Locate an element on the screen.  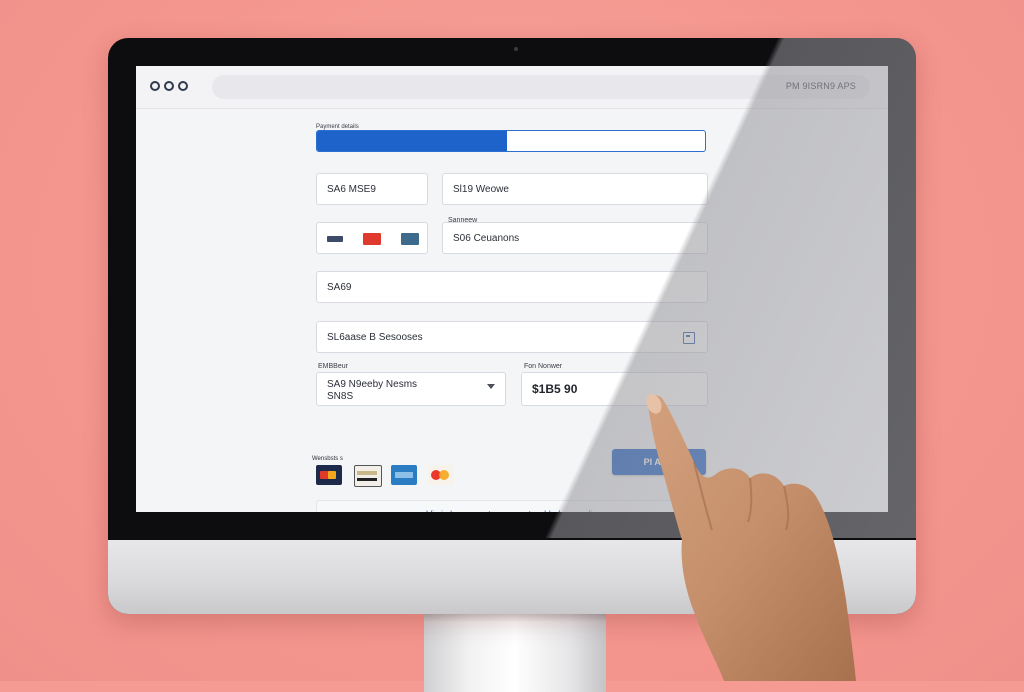
pointing-hand is located at coordinates (751, 537).